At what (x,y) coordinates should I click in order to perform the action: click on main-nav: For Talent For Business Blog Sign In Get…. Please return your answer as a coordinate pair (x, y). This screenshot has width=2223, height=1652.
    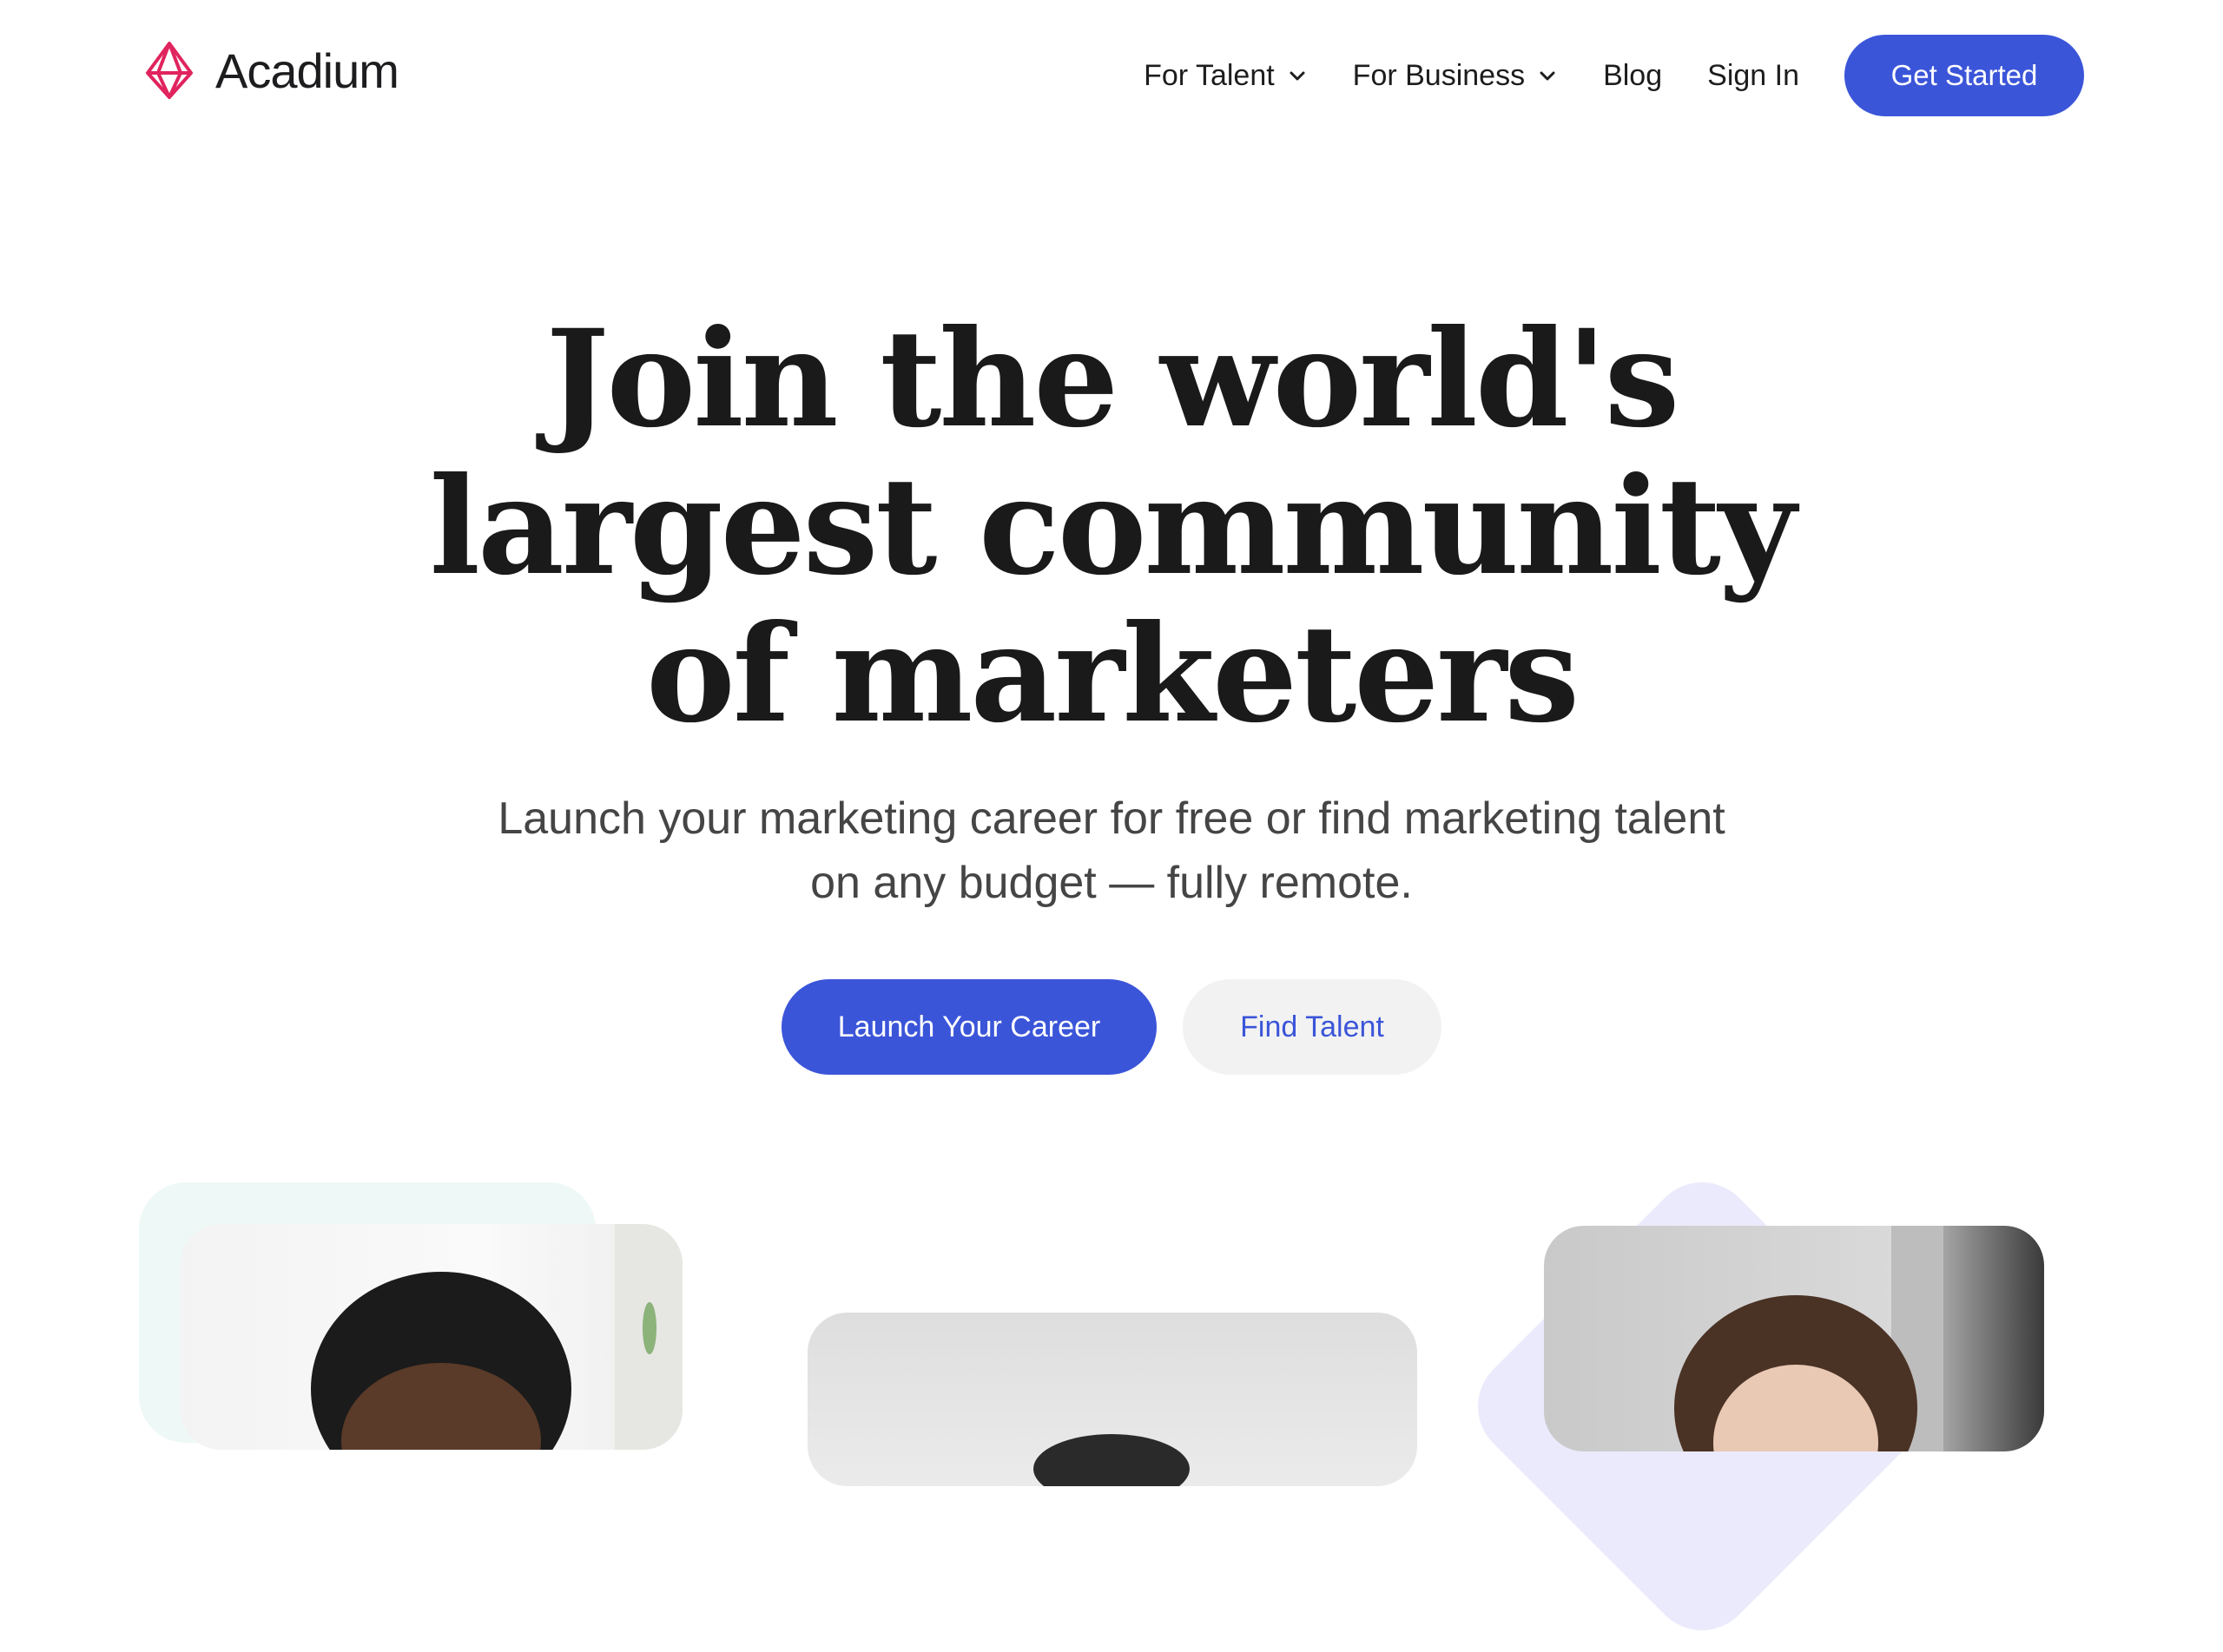
    Looking at the image, I should click on (1614, 75).